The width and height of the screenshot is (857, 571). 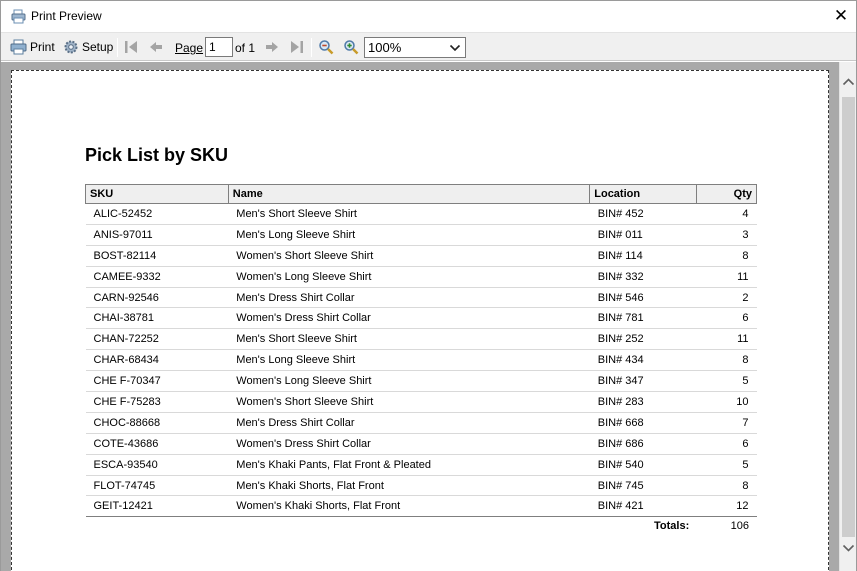 What do you see at coordinates (409, 506) in the screenshot?
I see `cell-name: Women's Khaki Shorts, Flat Front` at bounding box center [409, 506].